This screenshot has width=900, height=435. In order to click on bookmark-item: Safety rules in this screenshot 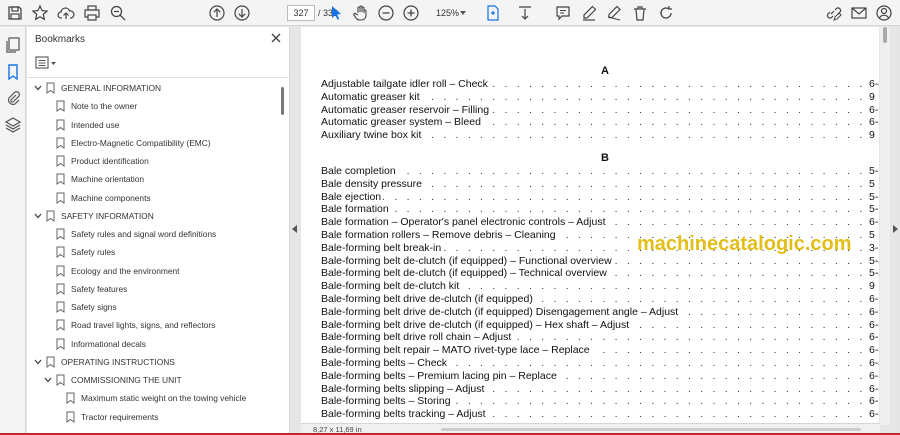, I will do `click(85, 252)`.